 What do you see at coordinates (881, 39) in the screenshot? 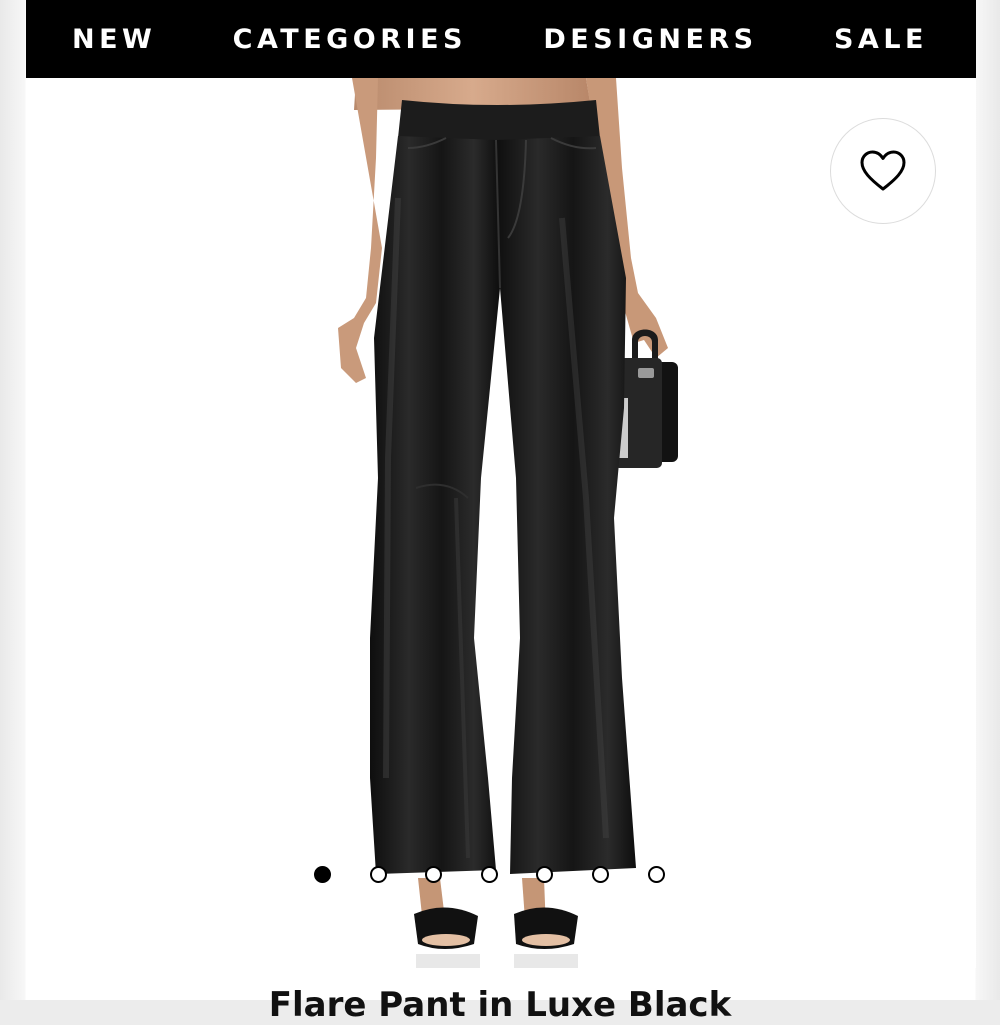
I see `nav-sale: SALE` at bounding box center [881, 39].